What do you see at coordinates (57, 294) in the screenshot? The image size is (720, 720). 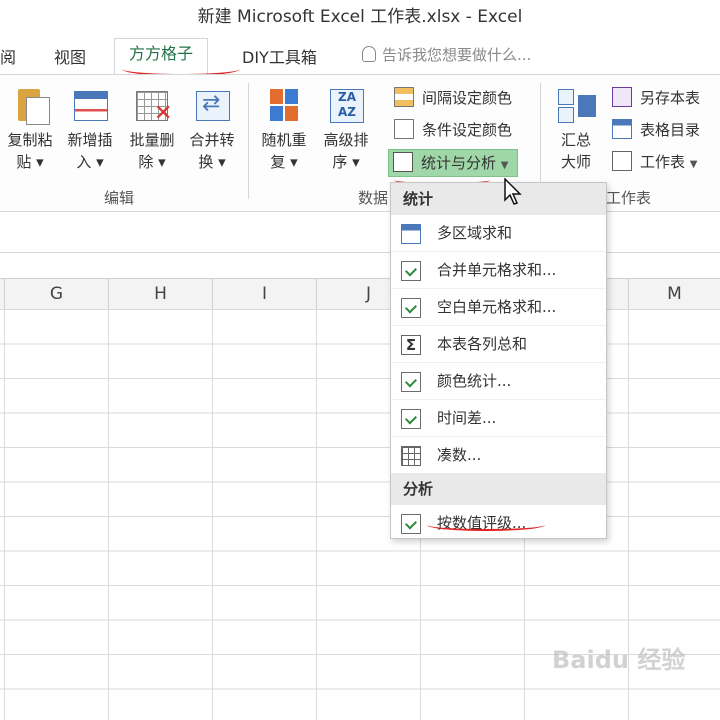 I see `column-header-g: G` at bounding box center [57, 294].